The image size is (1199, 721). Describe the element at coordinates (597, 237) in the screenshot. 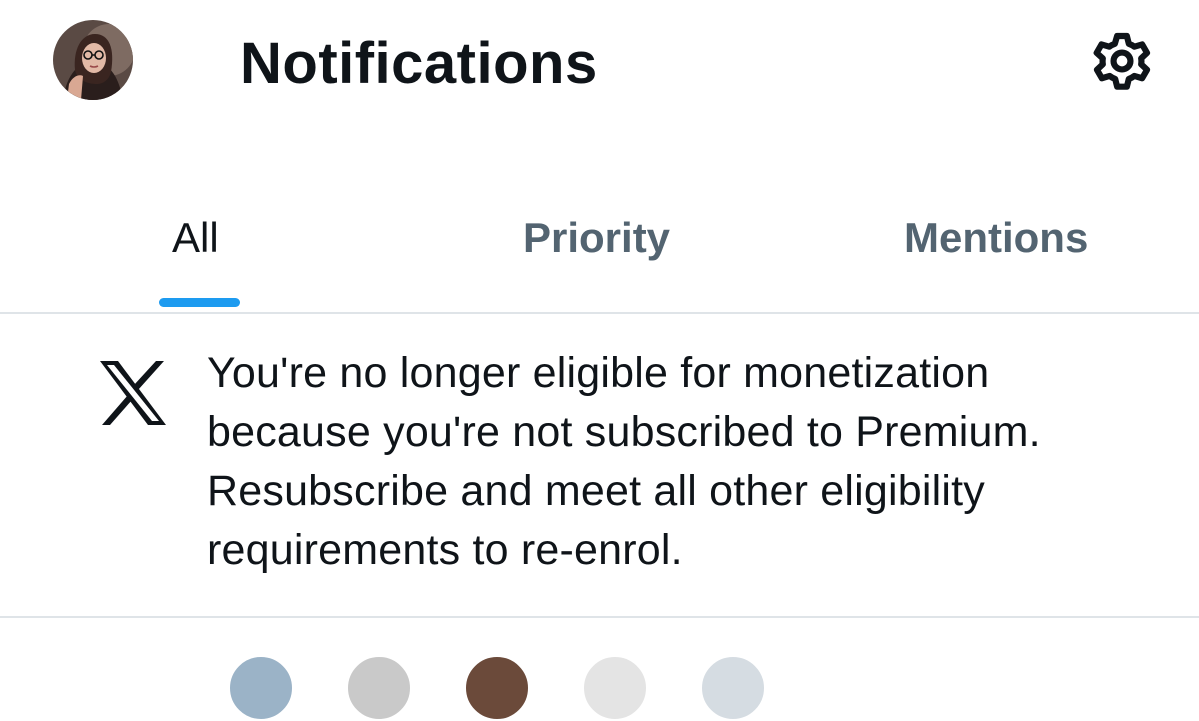

I see `tab-priority-label: Priority` at that location.